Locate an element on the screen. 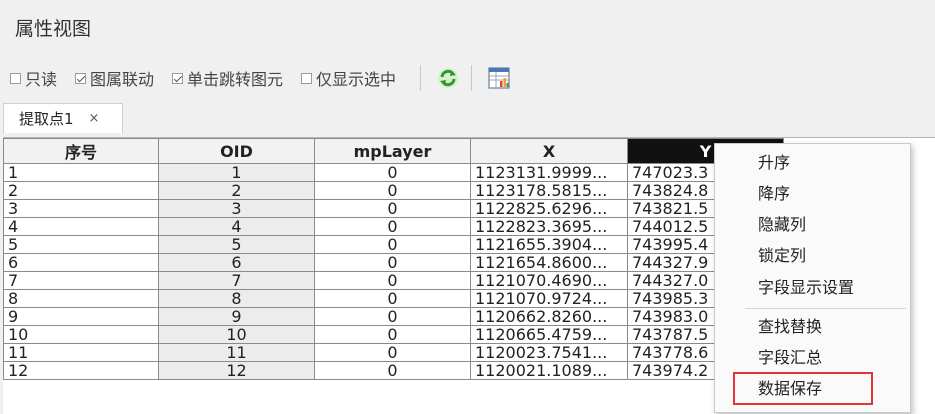 Image resolution: width=935 pixels, height=414 pixels. tab-label: 提取点1 is located at coordinates (46, 119).